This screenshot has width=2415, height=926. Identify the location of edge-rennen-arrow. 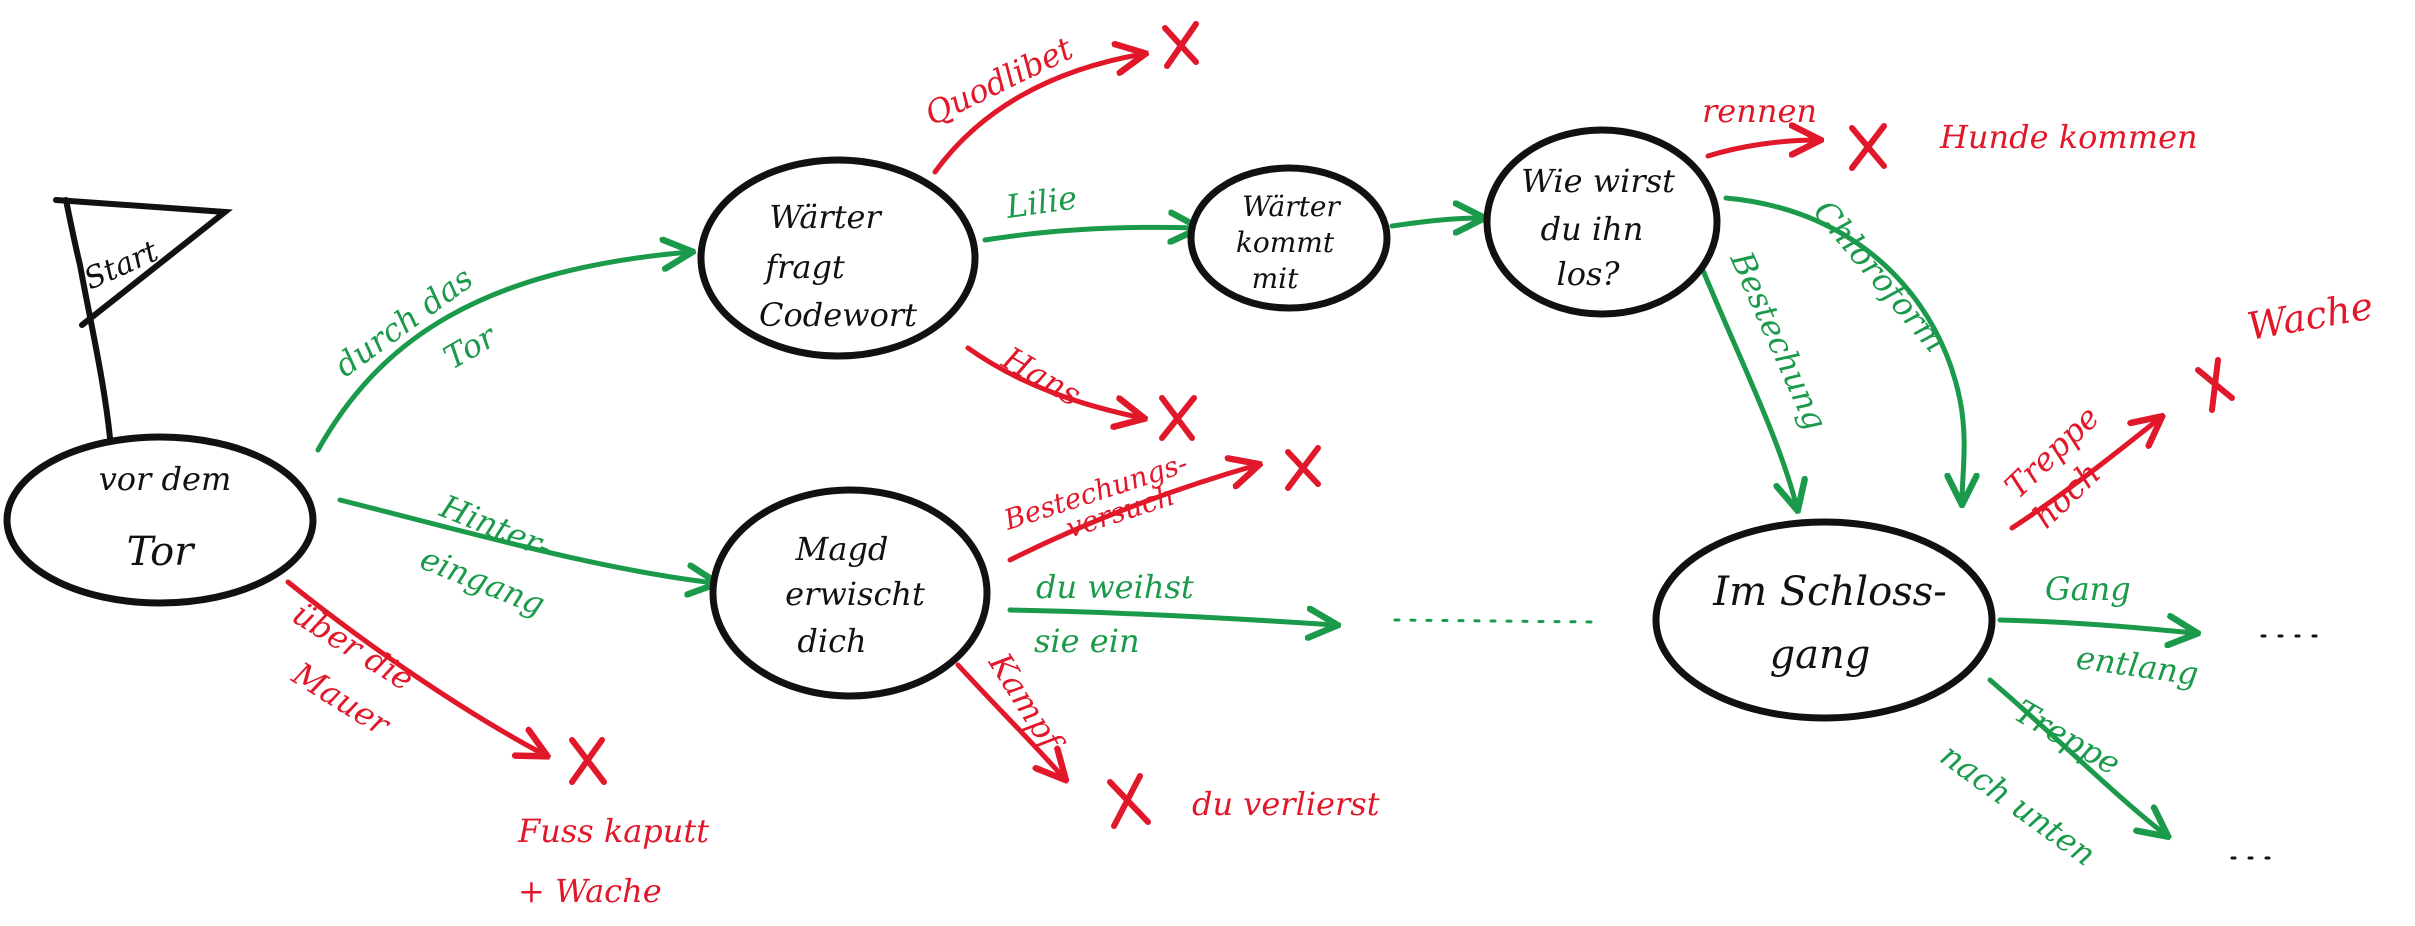
(1761, 149).